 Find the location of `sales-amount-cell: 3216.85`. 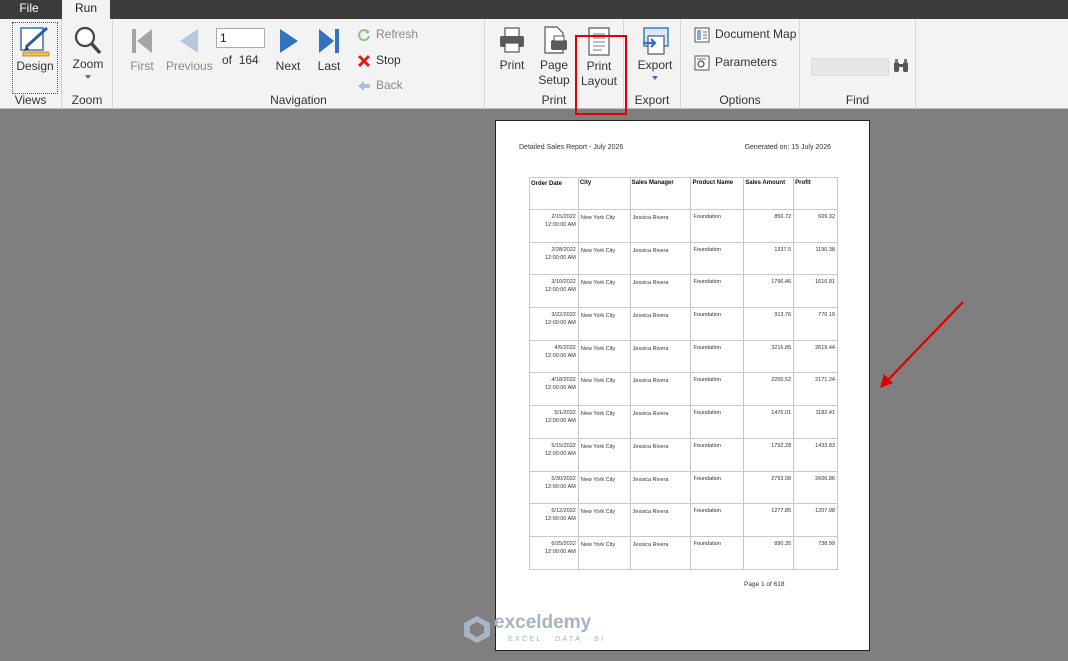

sales-amount-cell: 3216.85 is located at coordinates (769, 356).